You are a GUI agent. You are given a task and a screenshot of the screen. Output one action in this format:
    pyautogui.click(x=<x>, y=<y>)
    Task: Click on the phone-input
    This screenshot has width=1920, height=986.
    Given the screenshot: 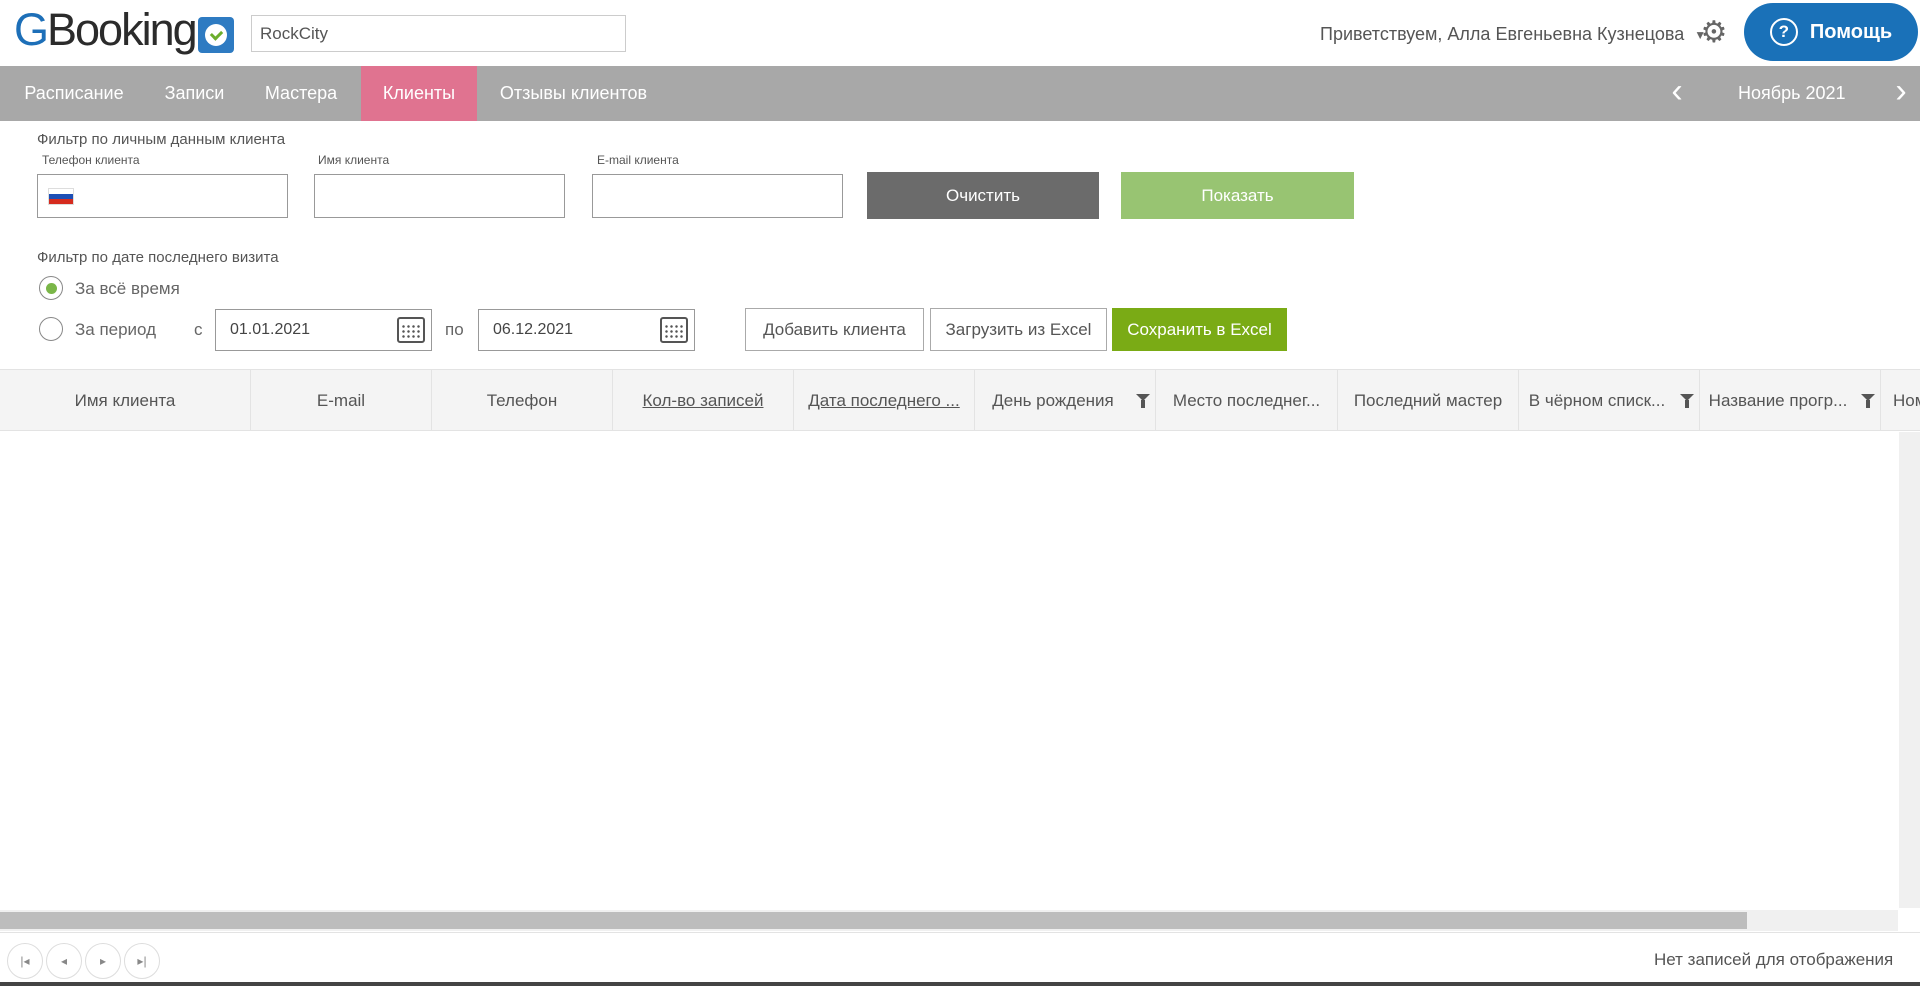 What is the action you would take?
    pyautogui.click(x=162, y=196)
    